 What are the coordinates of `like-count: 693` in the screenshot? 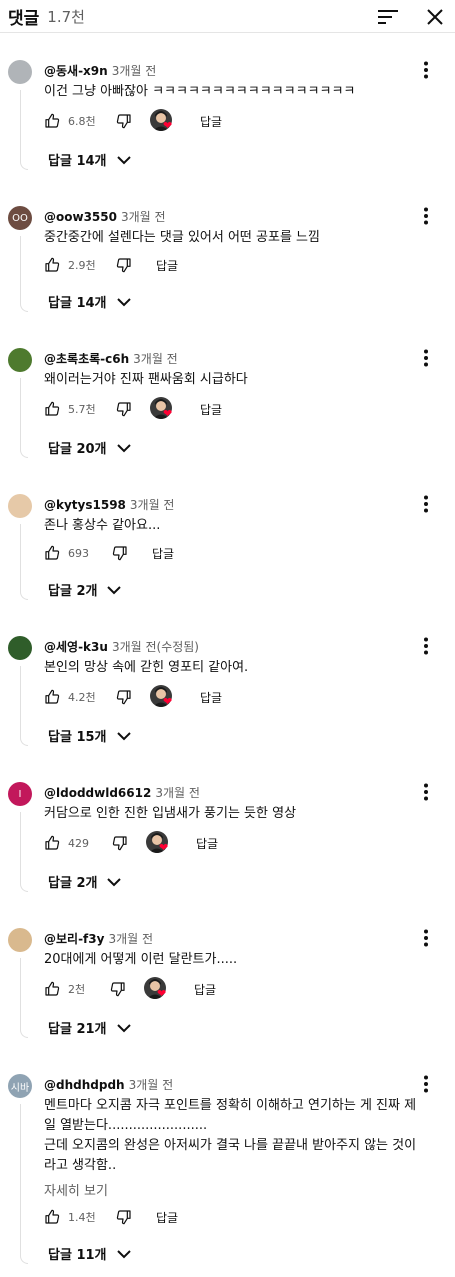 It's located at (78, 553).